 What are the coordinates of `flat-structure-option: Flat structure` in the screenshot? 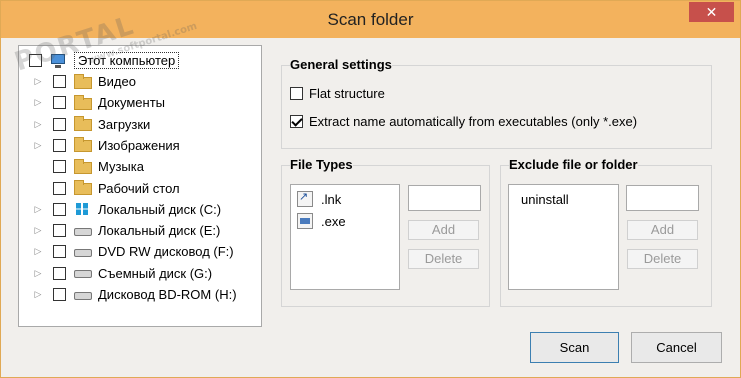 It's located at (337, 93).